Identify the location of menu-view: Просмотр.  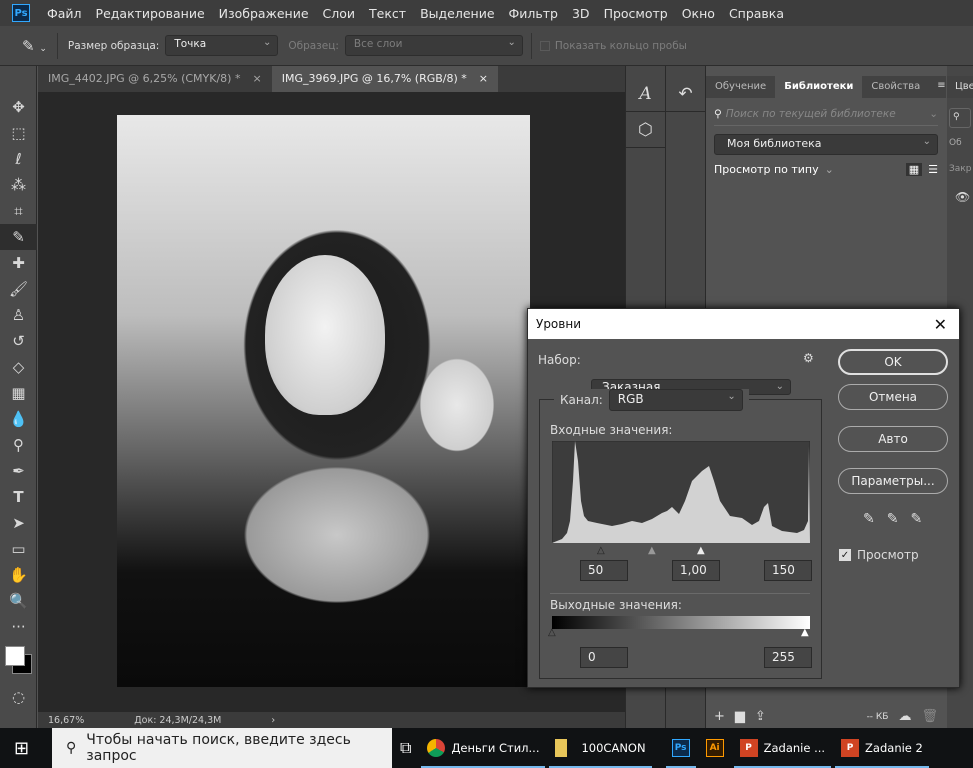
(636, 13).